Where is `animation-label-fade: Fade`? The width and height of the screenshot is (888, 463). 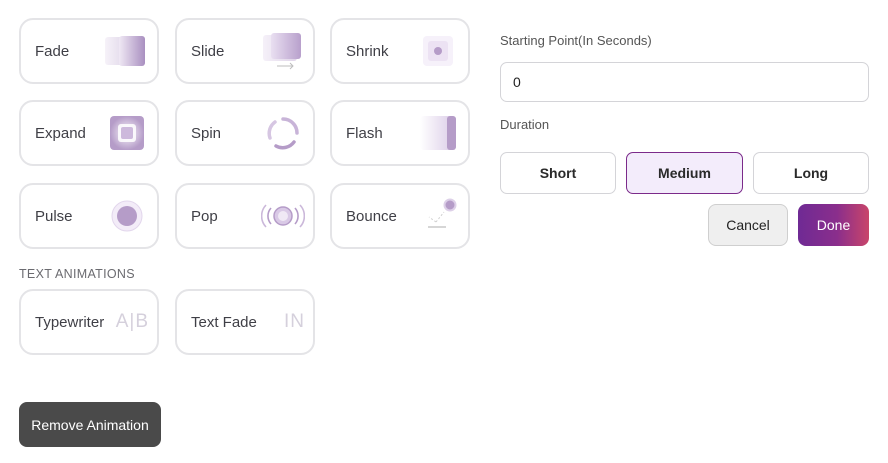
animation-label-fade: Fade is located at coordinates (52, 51).